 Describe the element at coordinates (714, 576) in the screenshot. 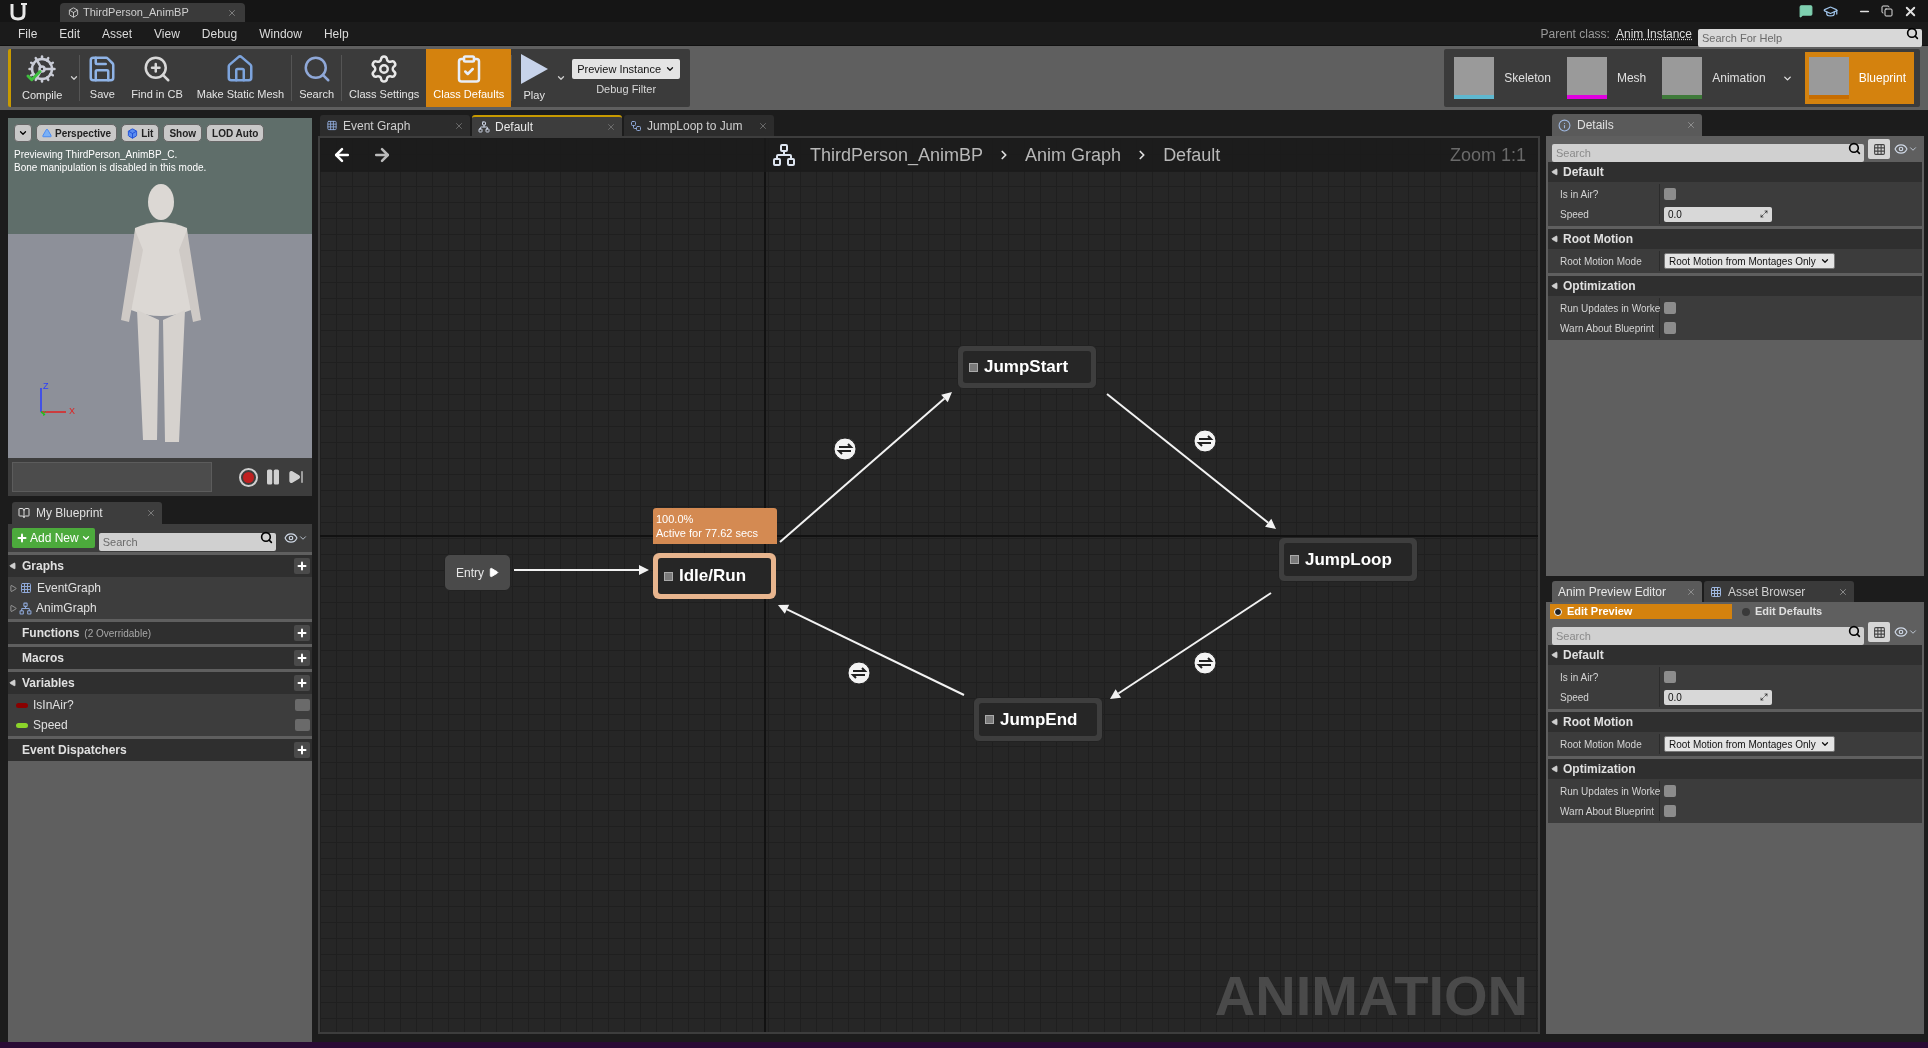

I see `state-node: Idle/Run` at that location.